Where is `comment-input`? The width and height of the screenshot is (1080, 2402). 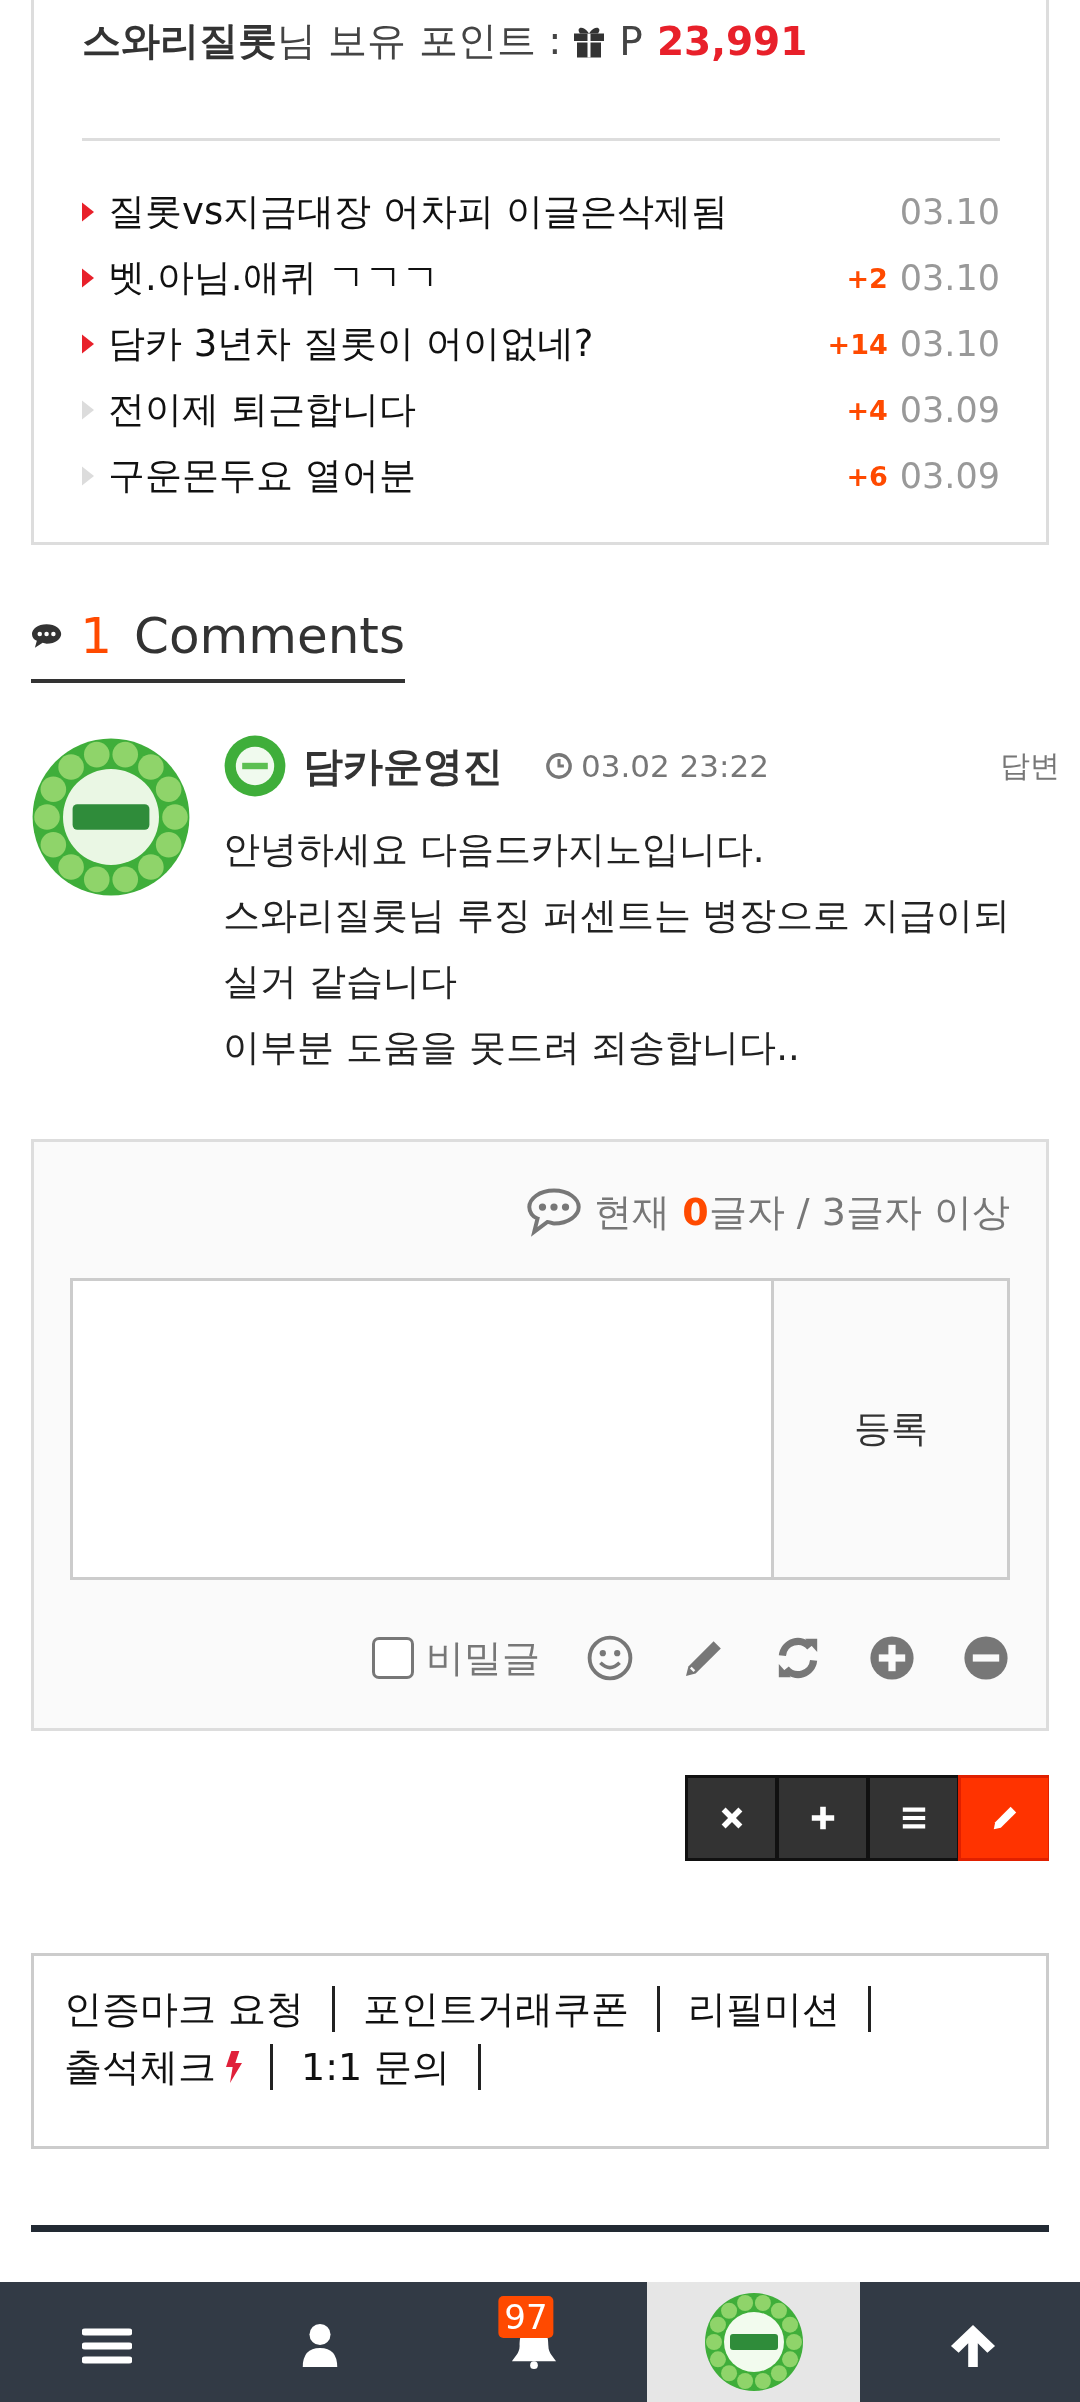
comment-input is located at coordinates (422, 1429).